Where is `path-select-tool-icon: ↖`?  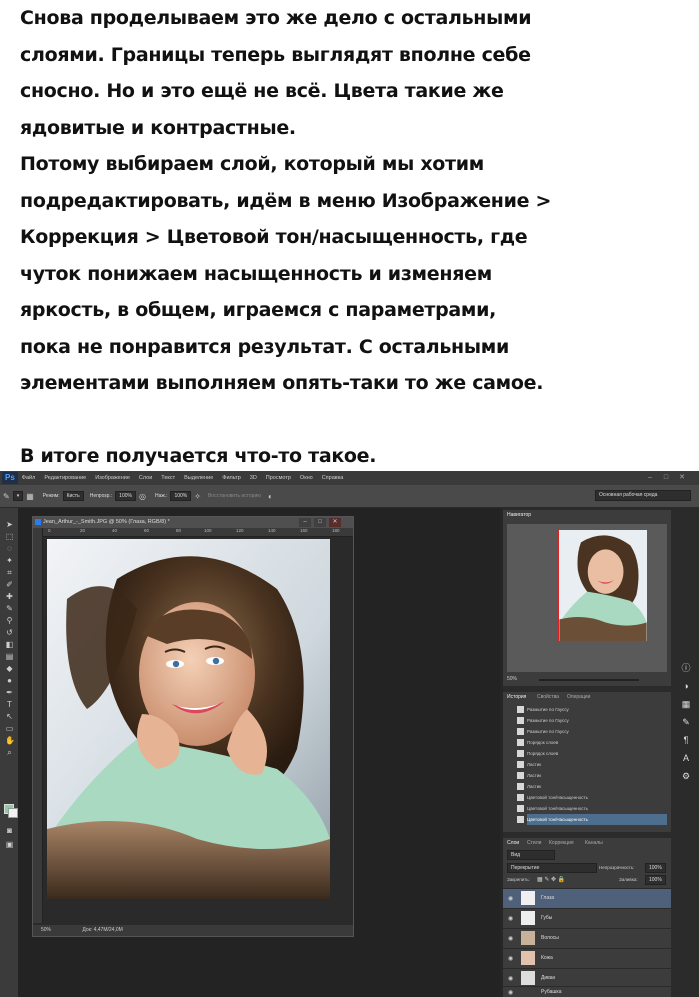
path-select-tool-icon: ↖ is located at coordinates (9, 716).